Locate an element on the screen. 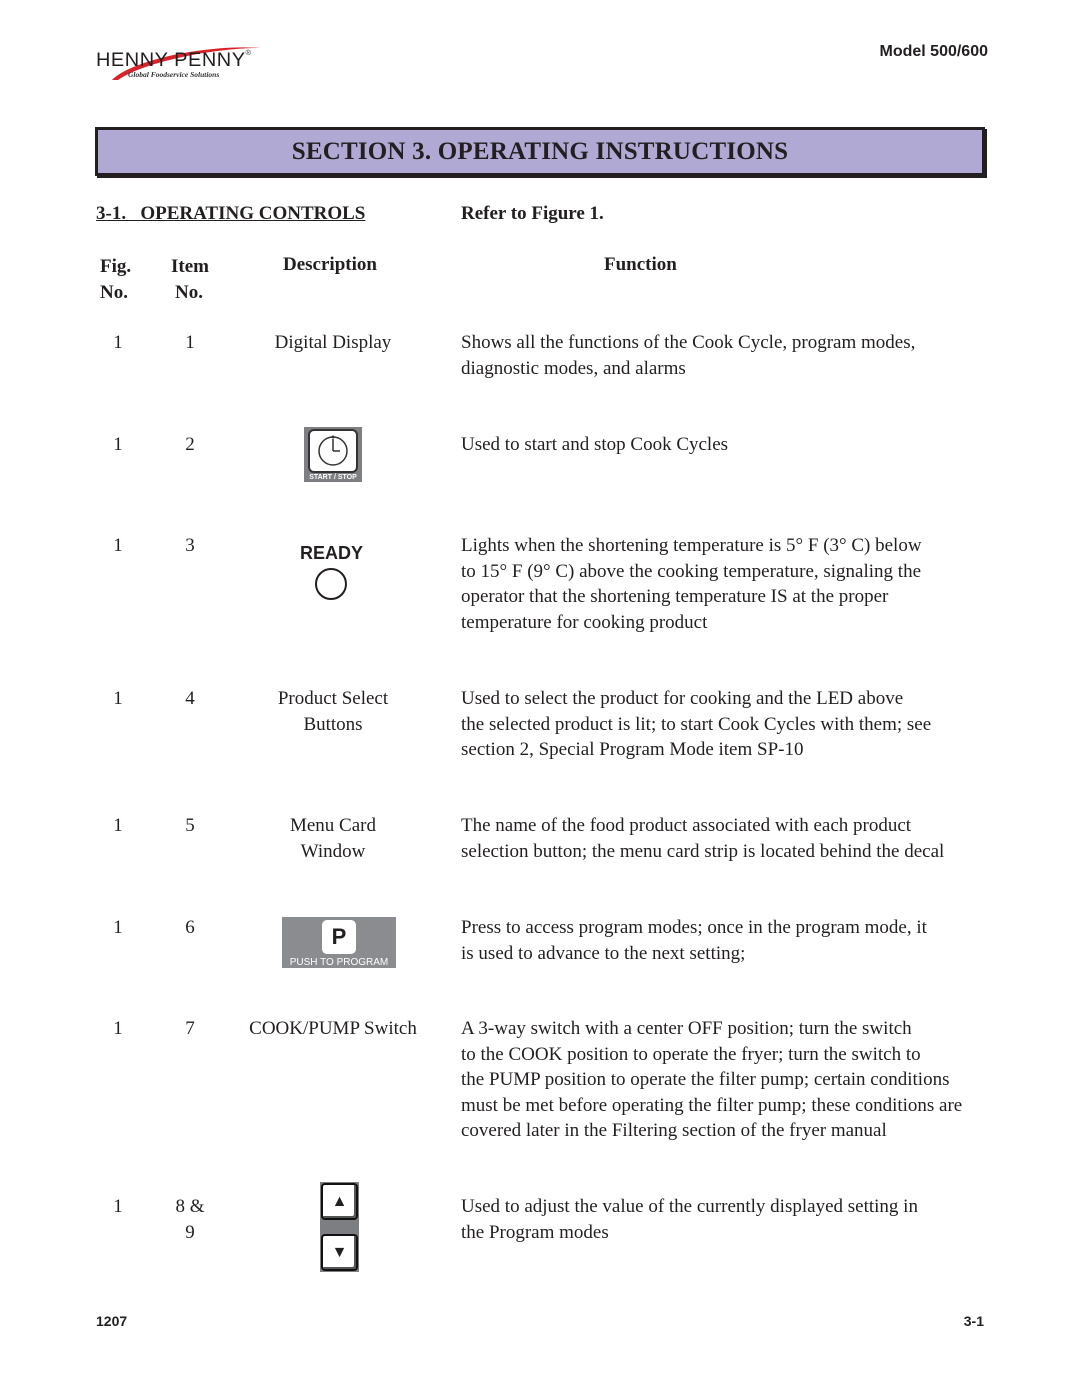  description: Menu Card Window is located at coordinates (332, 838).